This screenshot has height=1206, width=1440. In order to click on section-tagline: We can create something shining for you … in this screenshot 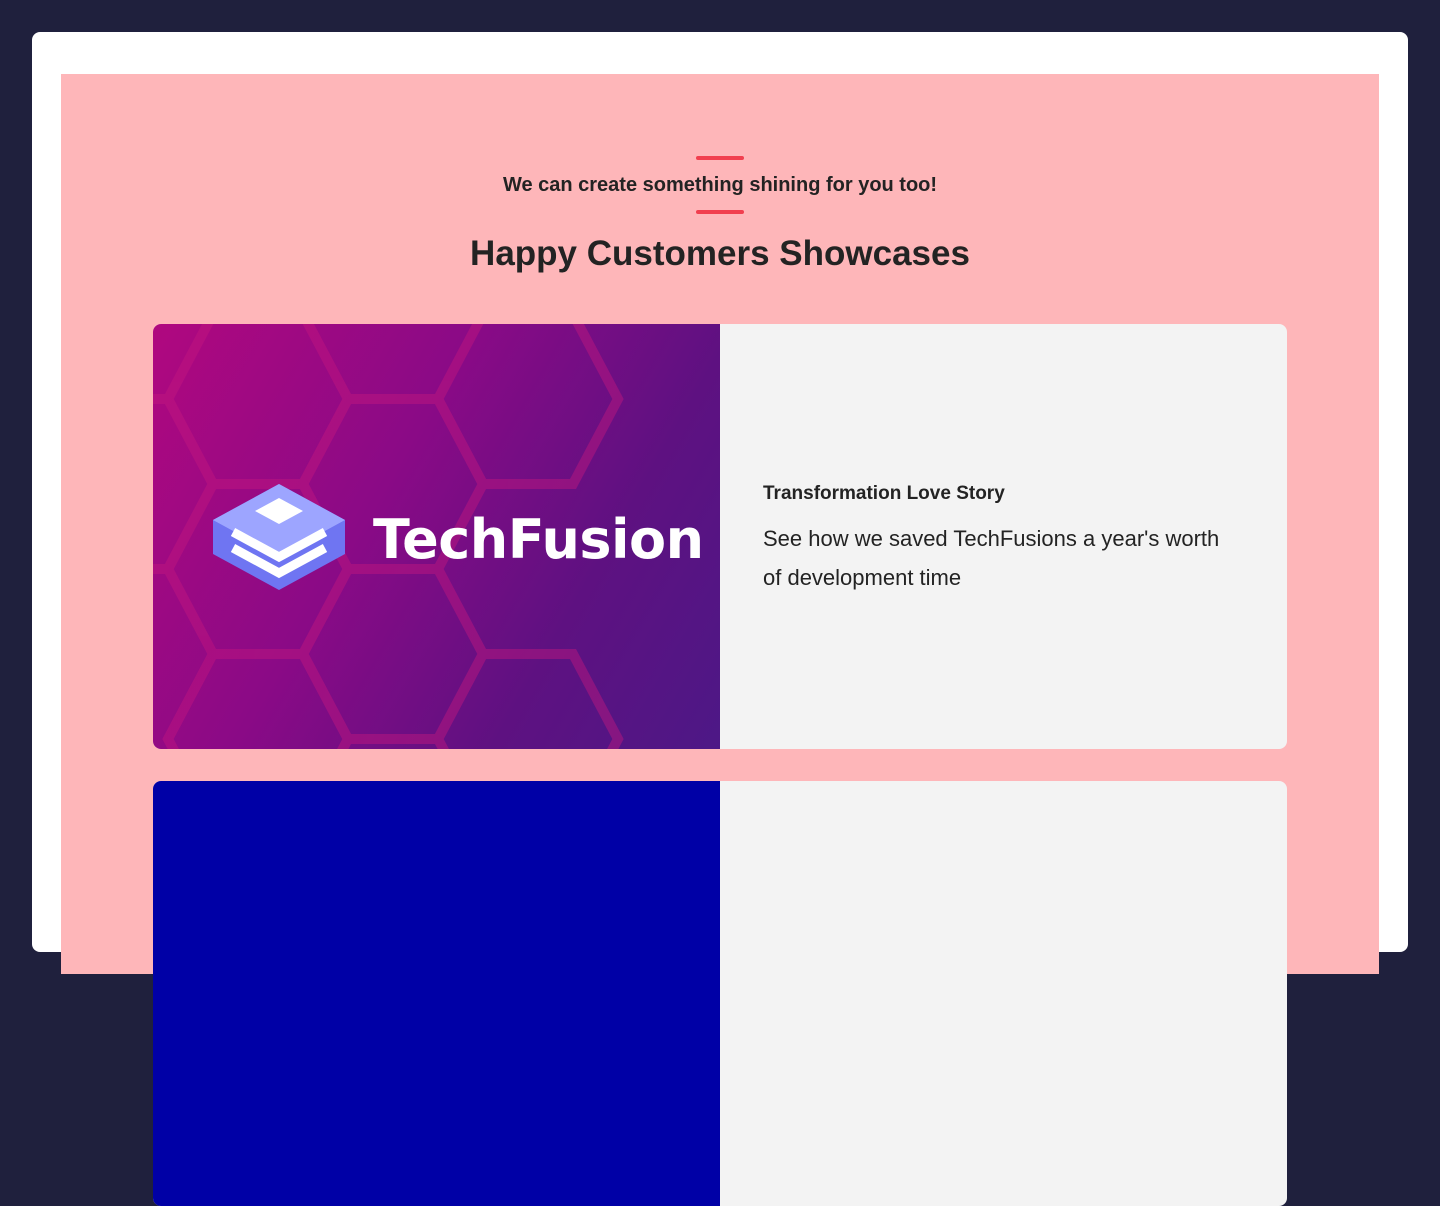, I will do `click(720, 185)`.